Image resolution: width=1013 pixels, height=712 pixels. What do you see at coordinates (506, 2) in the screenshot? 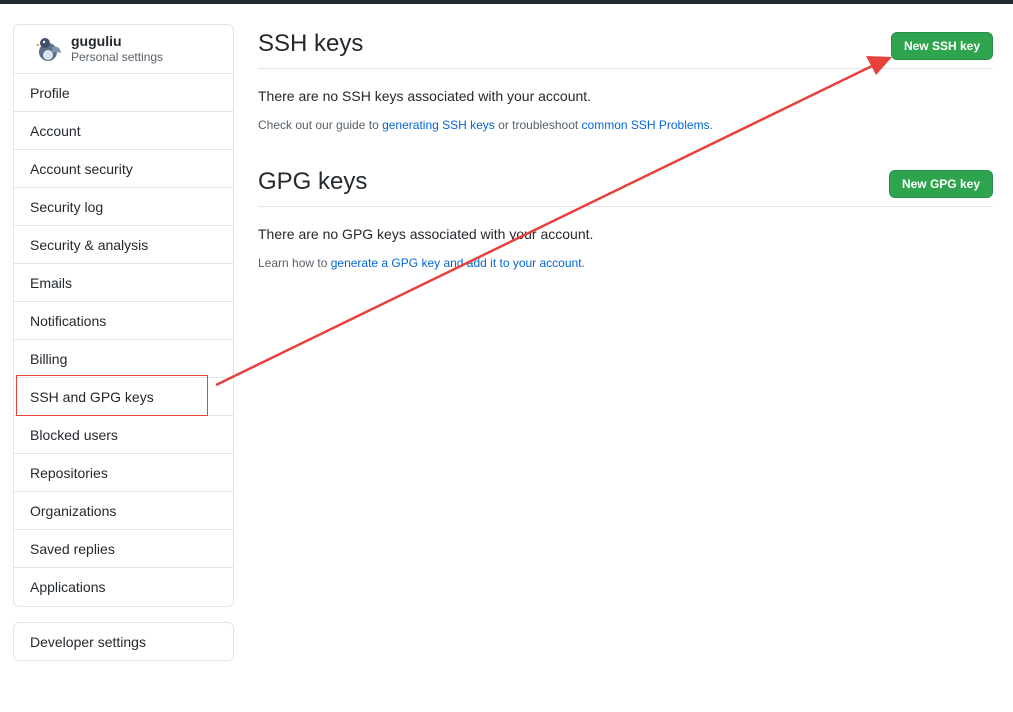
I see `top-bar` at bounding box center [506, 2].